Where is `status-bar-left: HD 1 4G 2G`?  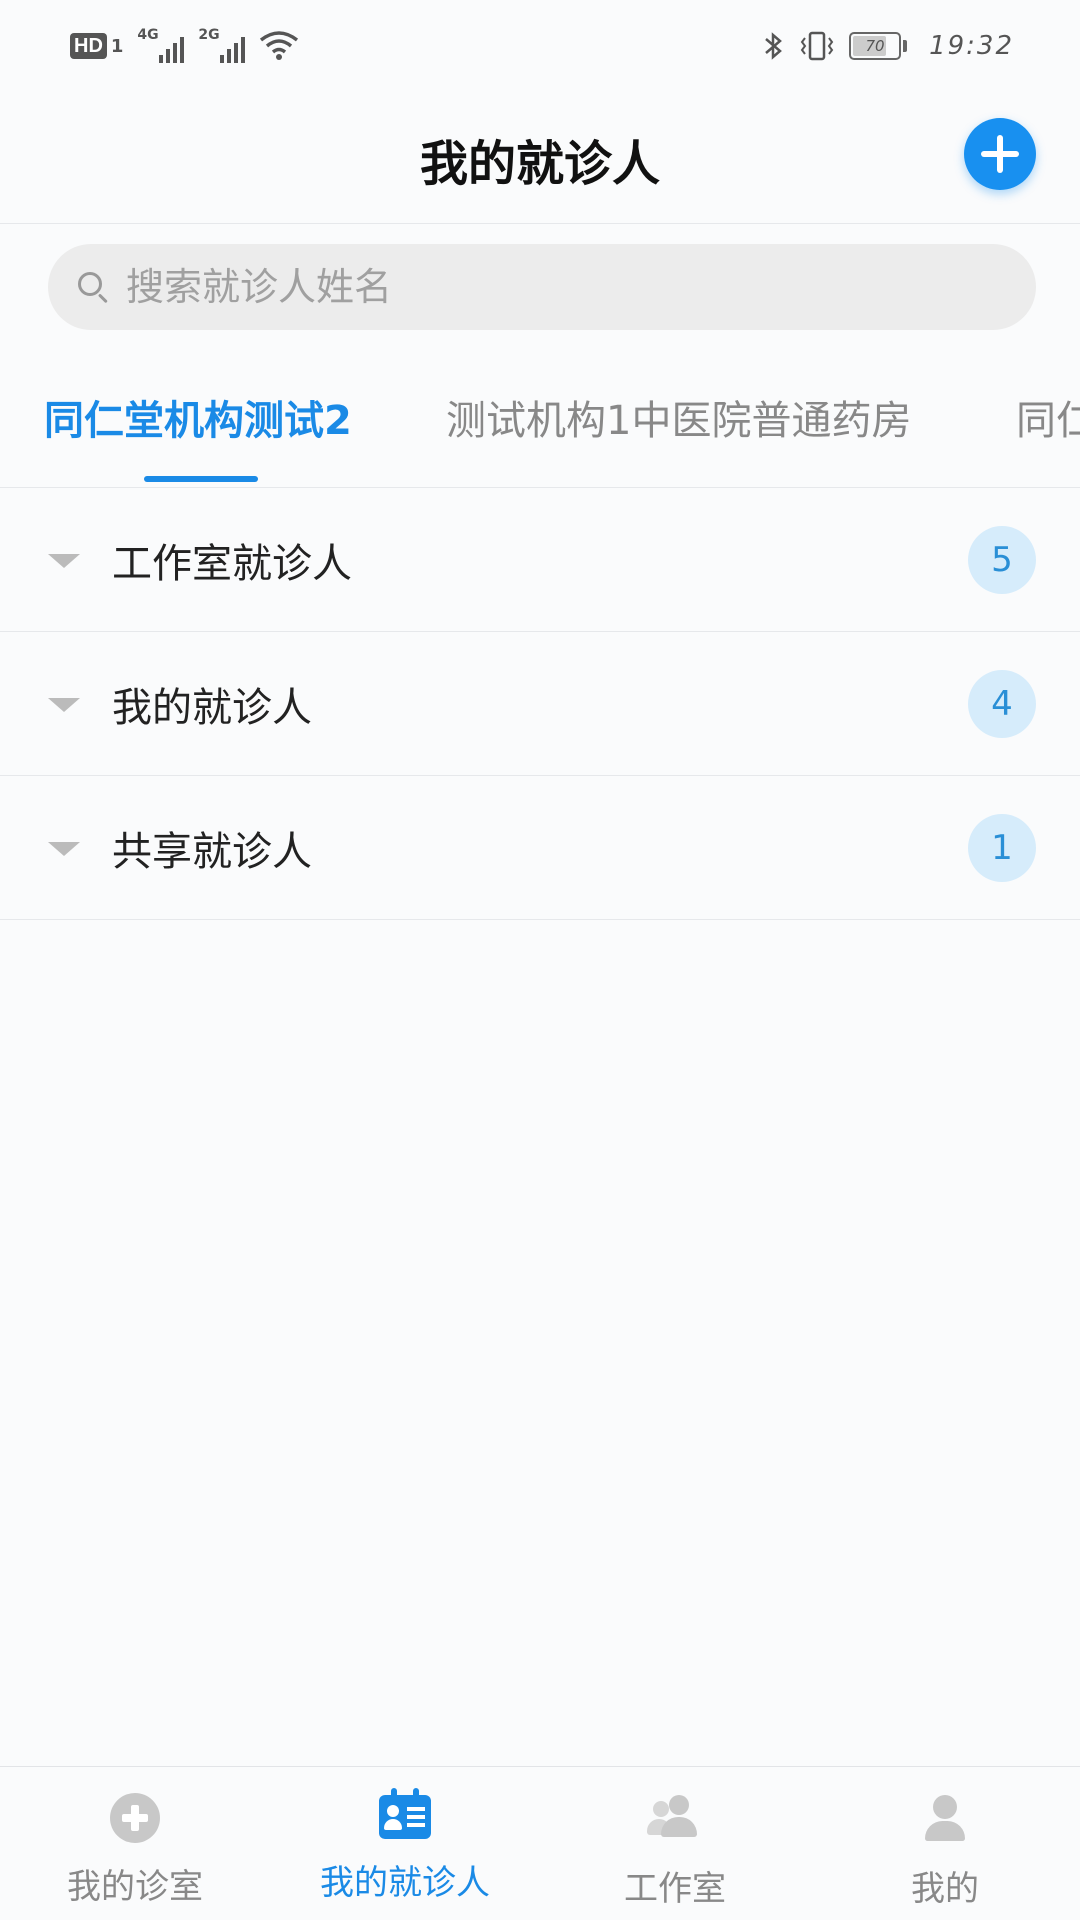
status-bar-left: HD 1 4G 2G is located at coordinates (184, 45).